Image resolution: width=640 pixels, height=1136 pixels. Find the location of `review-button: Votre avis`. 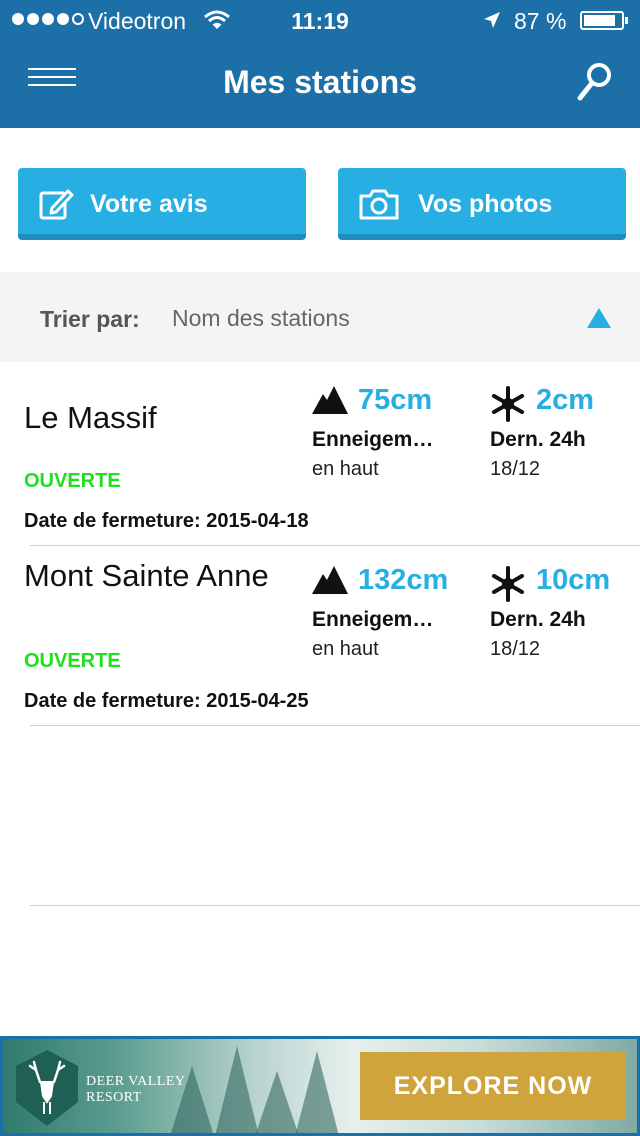

review-button: Votre avis is located at coordinates (162, 204).